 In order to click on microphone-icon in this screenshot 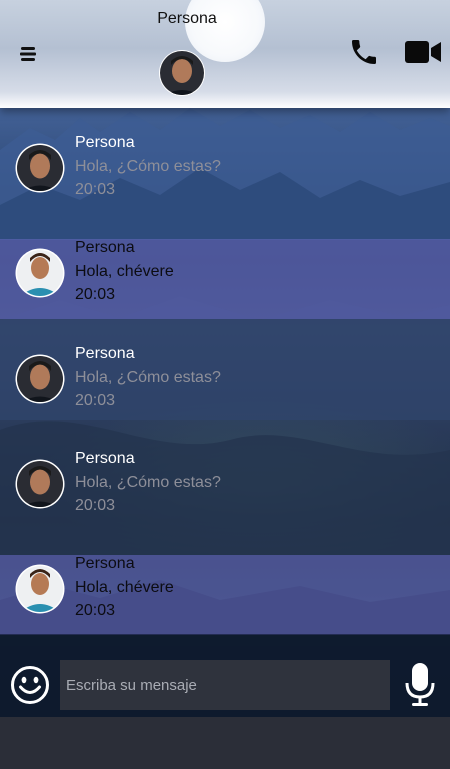, I will do `click(420, 685)`.